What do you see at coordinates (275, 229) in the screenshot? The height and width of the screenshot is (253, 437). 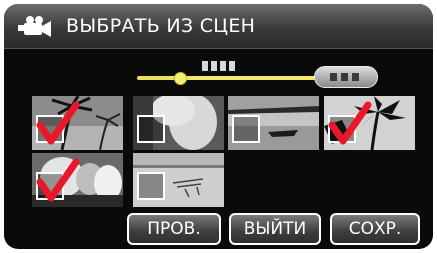 I see `exit-button: ВЫЙТИ` at bounding box center [275, 229].